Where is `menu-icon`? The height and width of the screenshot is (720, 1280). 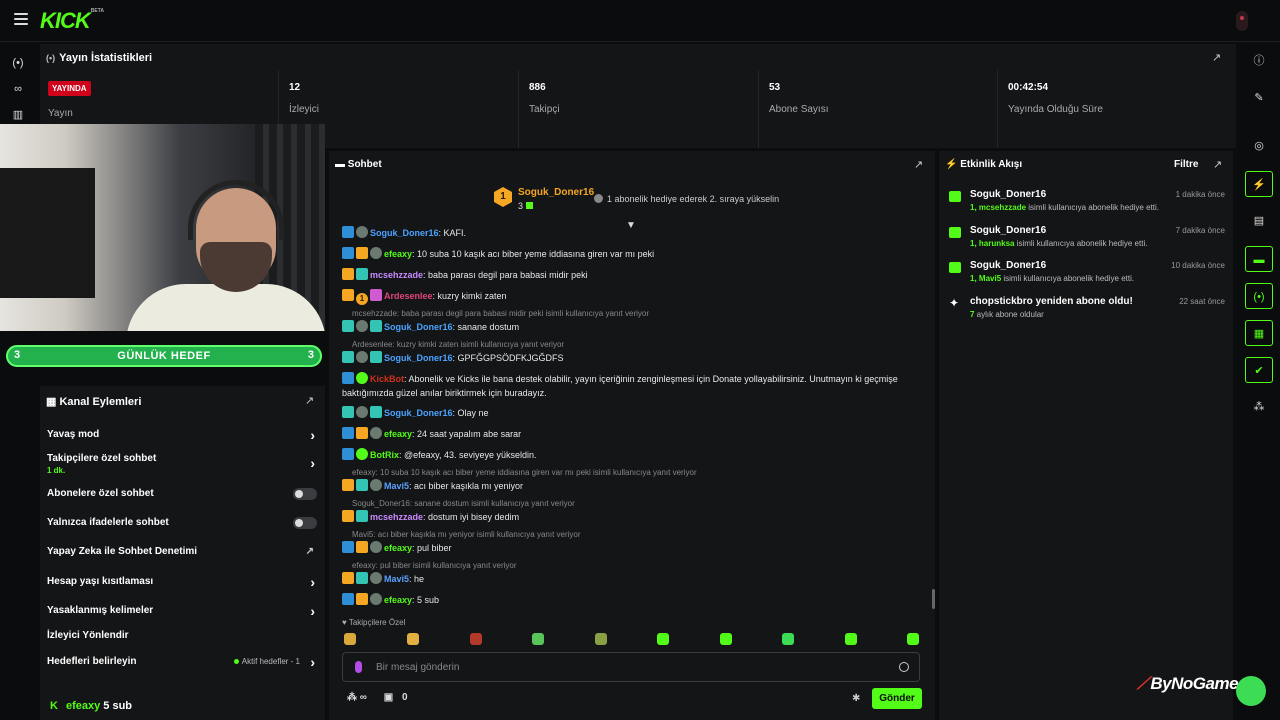
menu-icon is located at coordinates (21, 19).